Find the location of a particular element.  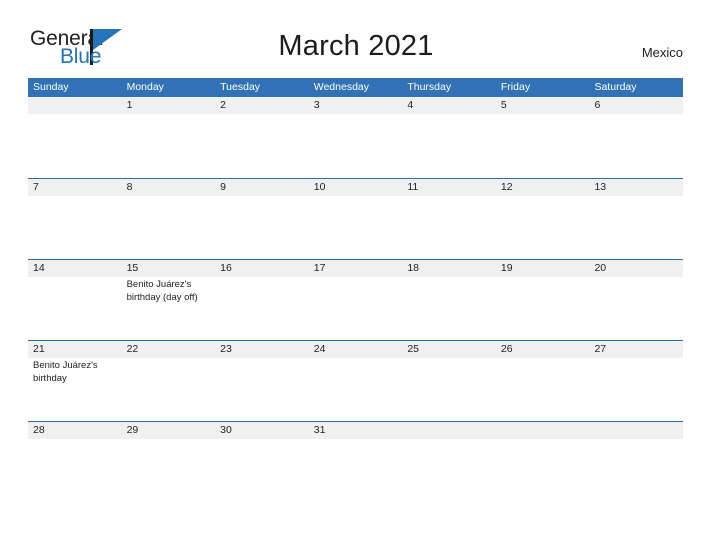

day-number: 18 is located at coordinates (413, 268).